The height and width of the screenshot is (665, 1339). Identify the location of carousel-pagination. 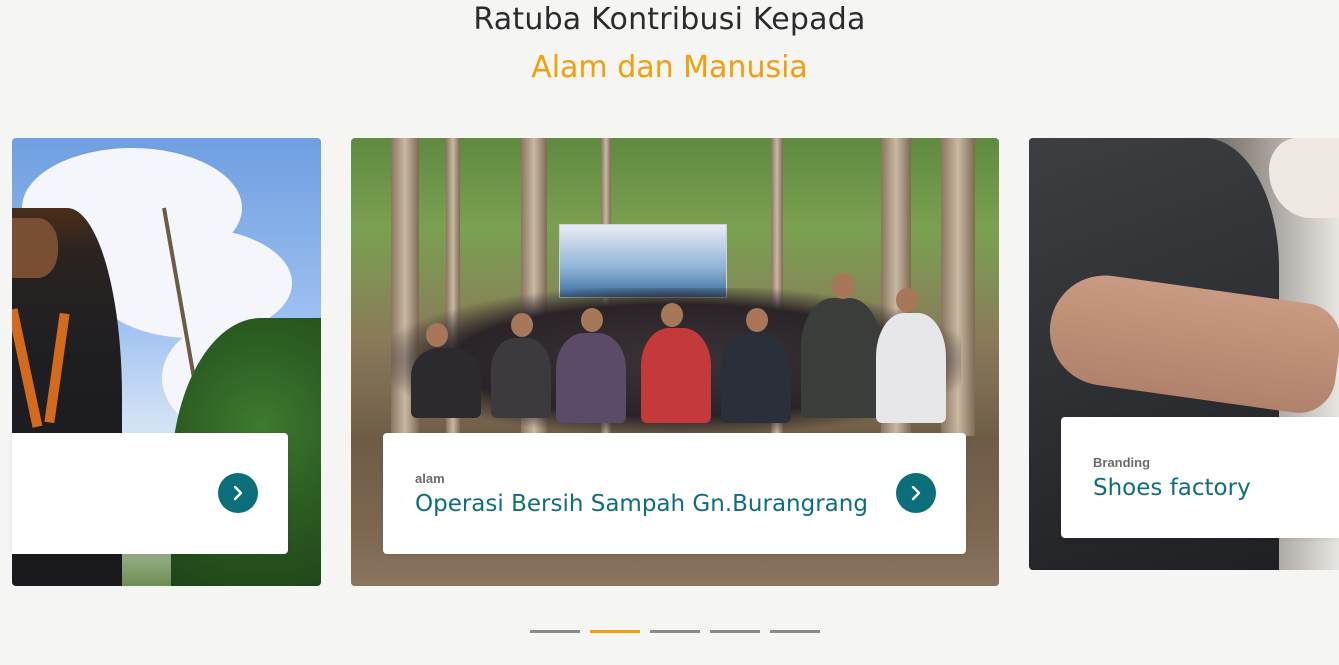
(675, 632).